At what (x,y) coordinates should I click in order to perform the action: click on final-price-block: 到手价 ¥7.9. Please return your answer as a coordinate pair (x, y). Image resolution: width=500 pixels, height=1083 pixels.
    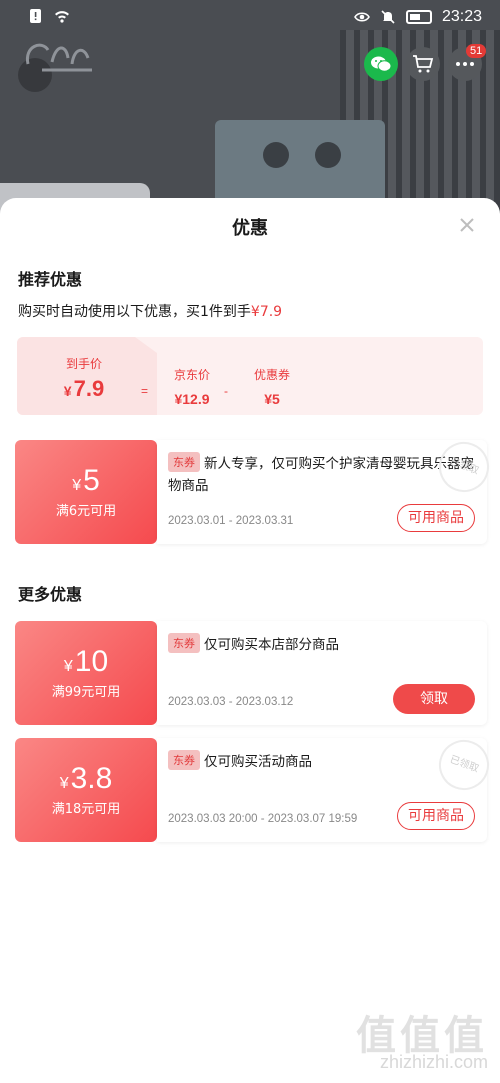
    Looking at the image, I should click on (84, 379).